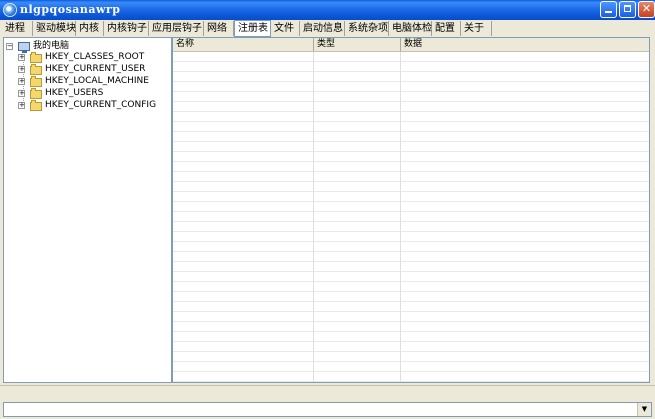 This screenshot has width=655, height=419. I want to click on minimize-button, so click(608, 9).